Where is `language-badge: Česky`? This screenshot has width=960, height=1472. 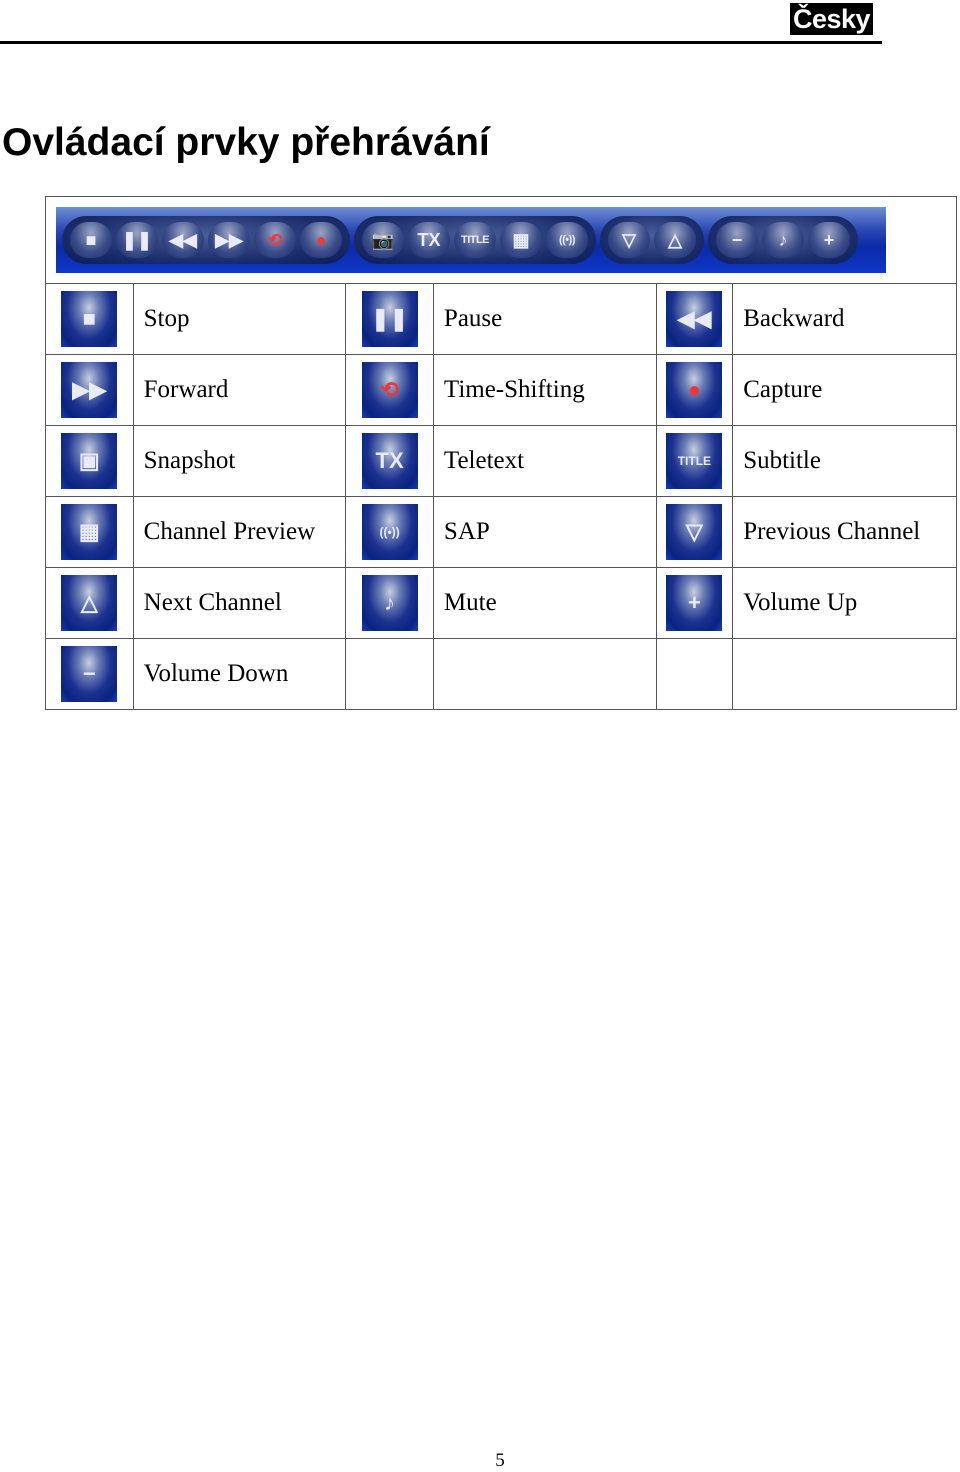
language-badge: Česky is located at coordinates (832, 19).